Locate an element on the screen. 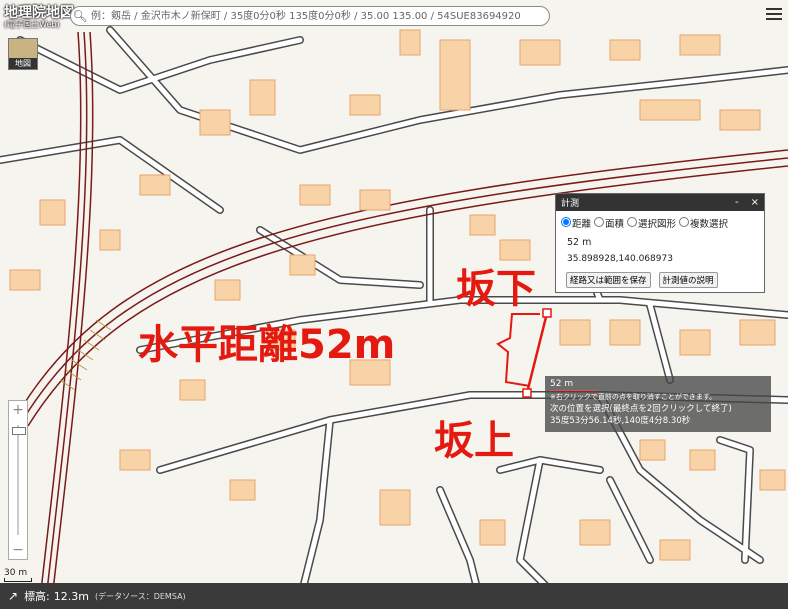  measure-mode-options: 距離 面積 選択図形 複数選択 is located at coordinates (660, 220).